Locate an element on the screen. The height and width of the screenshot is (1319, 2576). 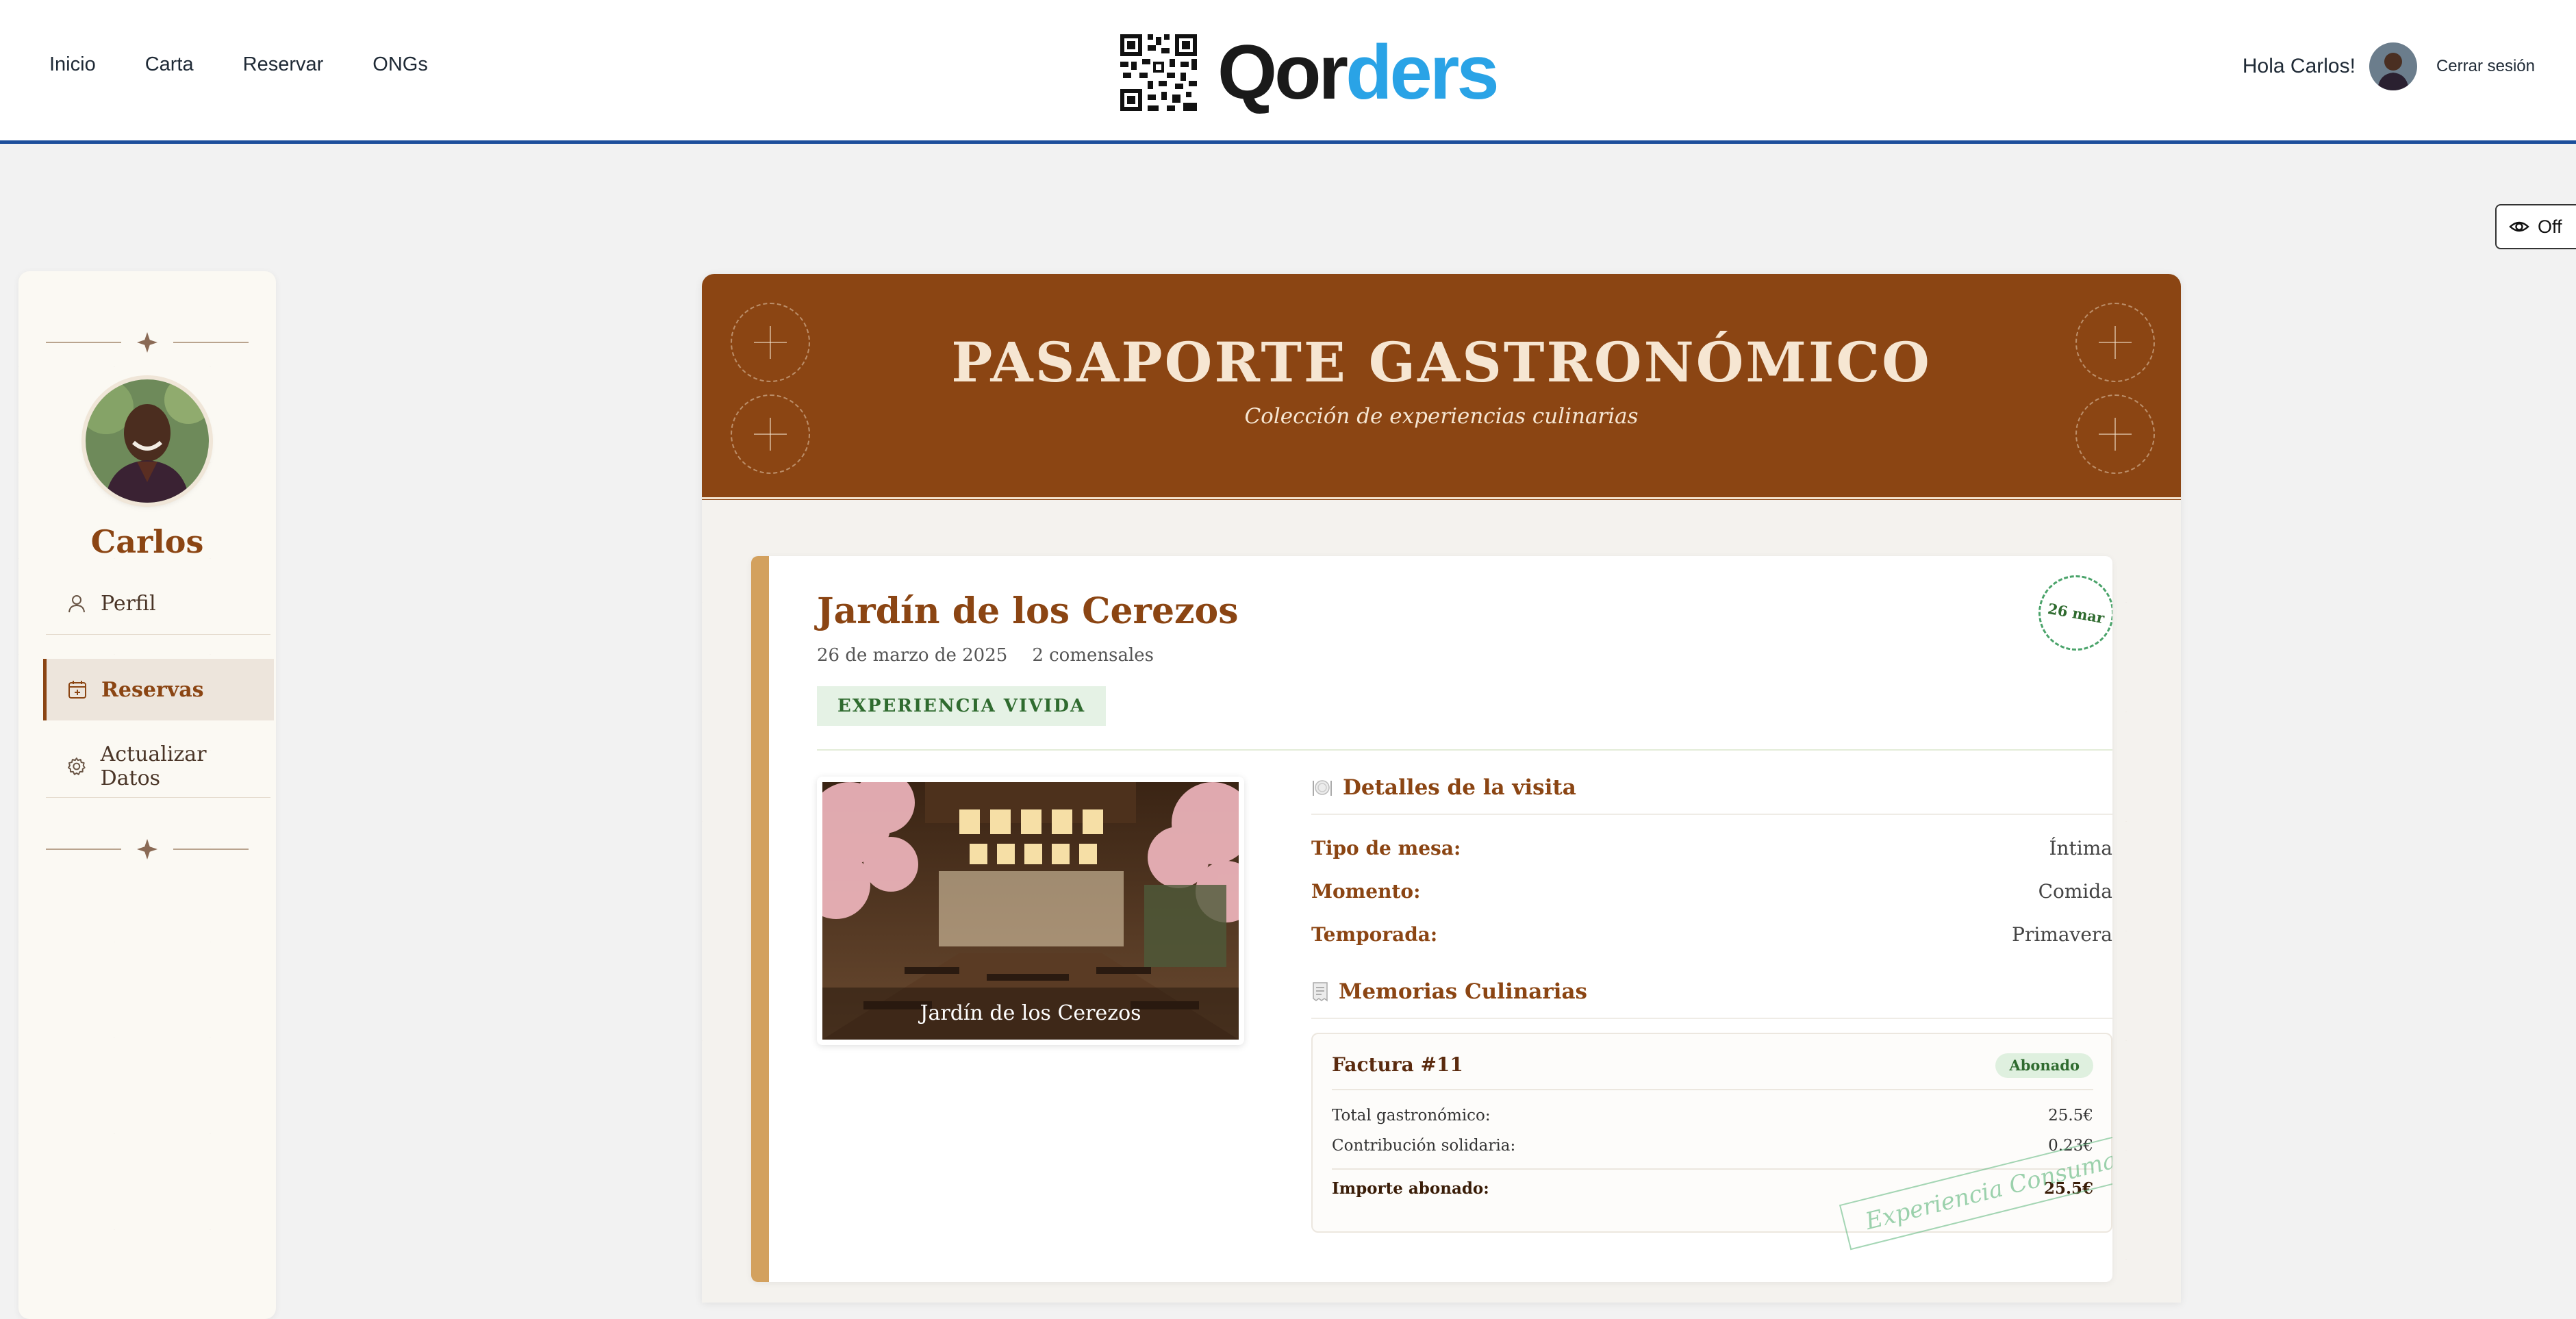
detail-row: Tipo de mesa: Íntima is located at coordinates (1711, 848).